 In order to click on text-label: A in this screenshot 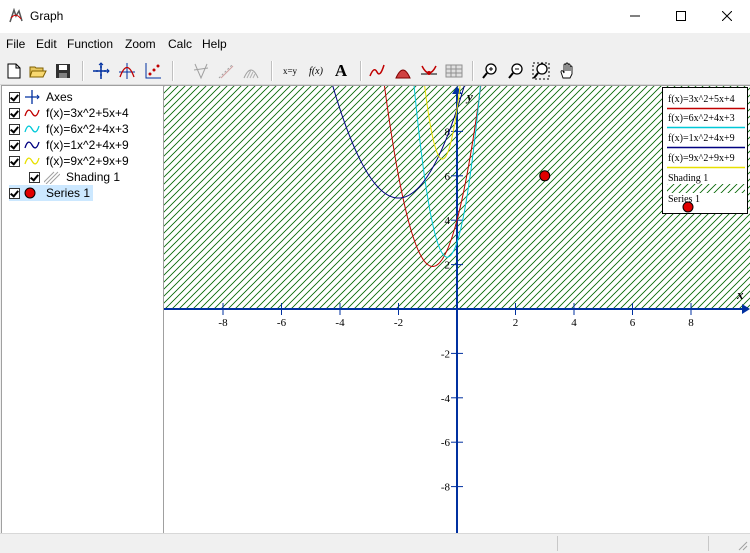, I will do `click(341, 70)`.